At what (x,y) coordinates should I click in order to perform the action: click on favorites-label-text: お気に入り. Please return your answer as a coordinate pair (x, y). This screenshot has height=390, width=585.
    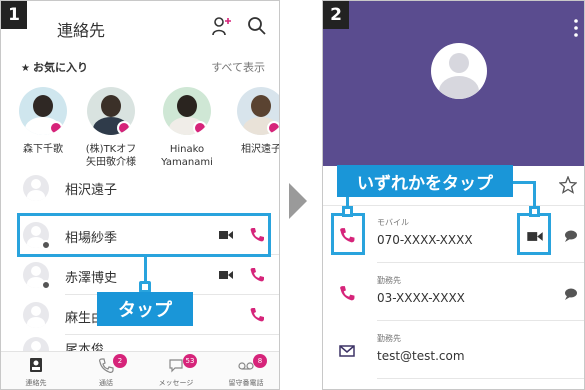
    Looking at the image, I should click on (60, 67).